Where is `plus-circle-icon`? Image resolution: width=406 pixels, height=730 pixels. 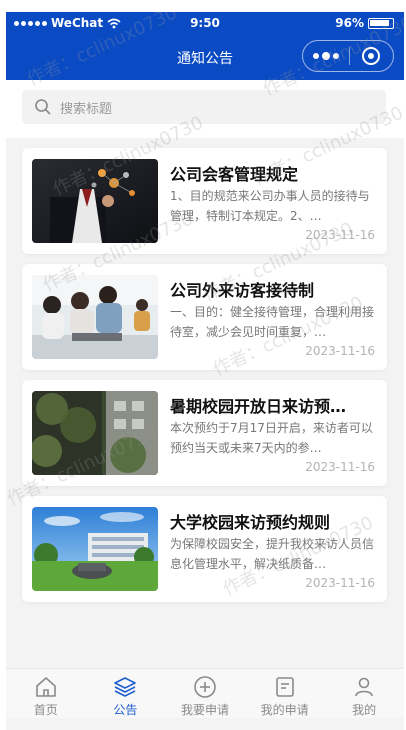 plus-circle-icon is located at coordinates (205, 687).